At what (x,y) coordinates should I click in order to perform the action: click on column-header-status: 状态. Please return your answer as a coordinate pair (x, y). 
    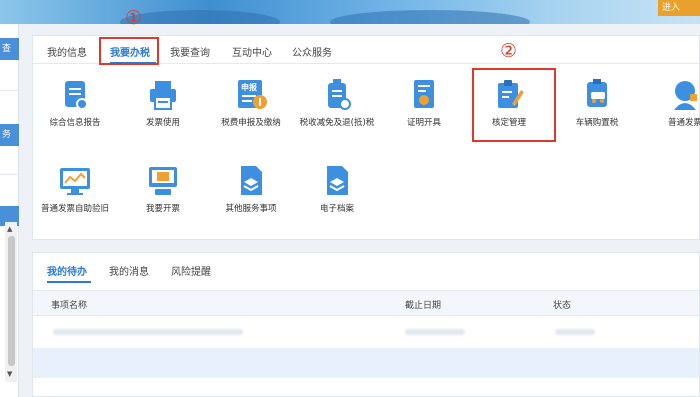
    Looking at the image, I should click on (562, 306).